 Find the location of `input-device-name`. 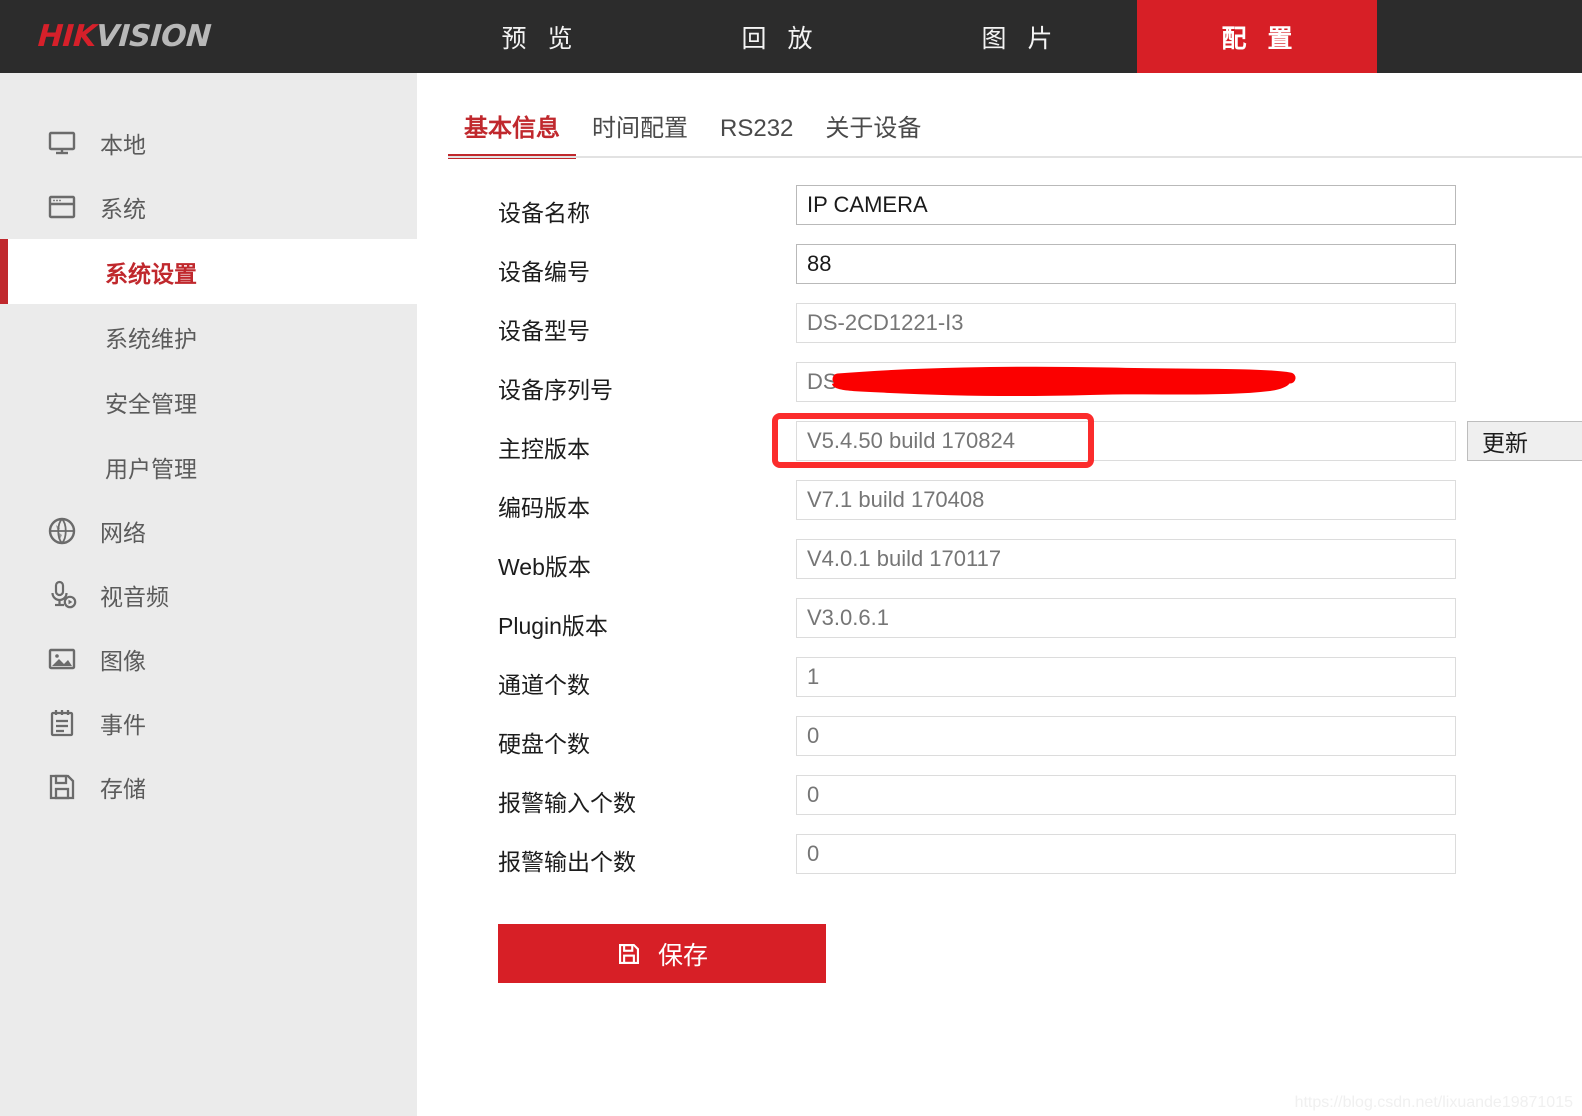

input-device-name is located at coordinates (1126, 205).